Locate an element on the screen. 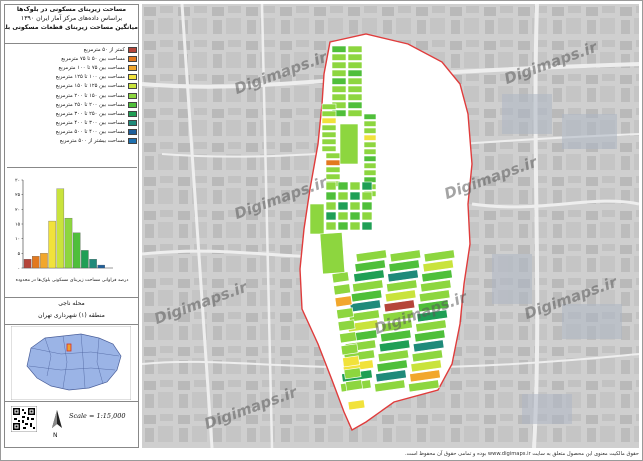  north-arrow-icon is located at coordinates (57, 419).